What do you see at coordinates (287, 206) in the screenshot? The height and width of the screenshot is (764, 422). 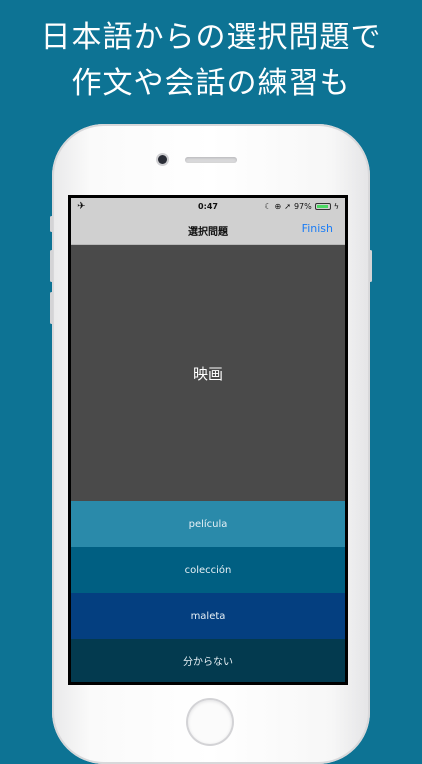 I see `location-arrow-icon: ➚` at bounding box center [287, 206].